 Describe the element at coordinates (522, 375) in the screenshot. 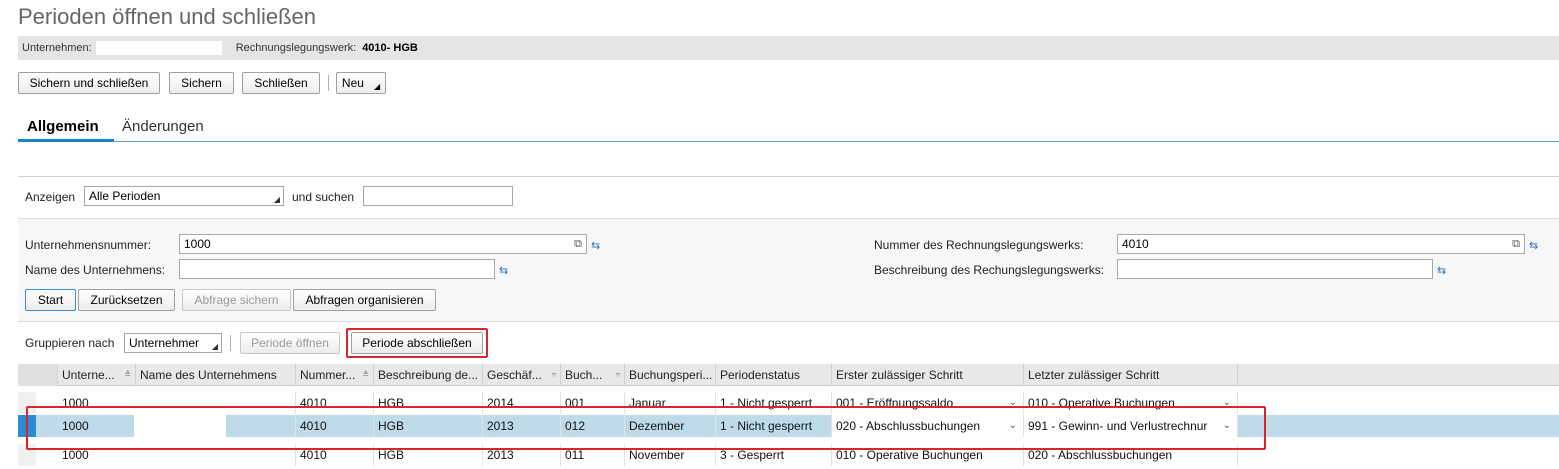

I see `column-header: Geschäf... ▿` at that location.